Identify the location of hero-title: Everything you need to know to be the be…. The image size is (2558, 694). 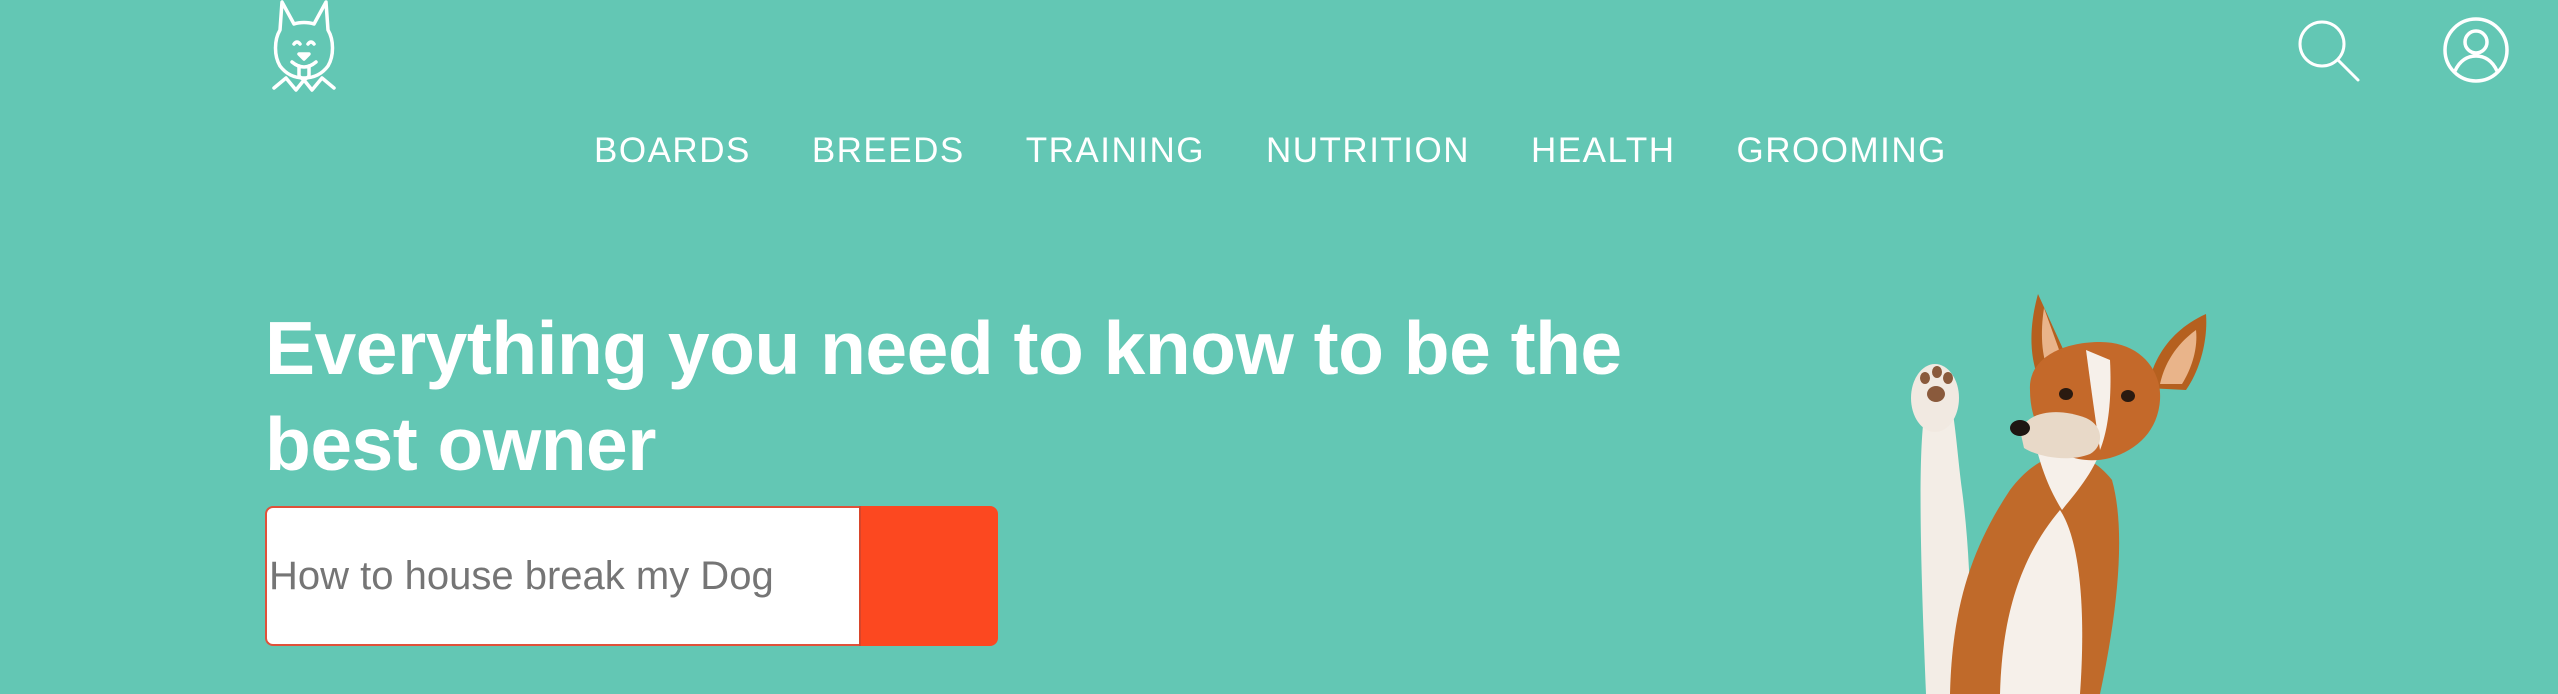
(943, 396).